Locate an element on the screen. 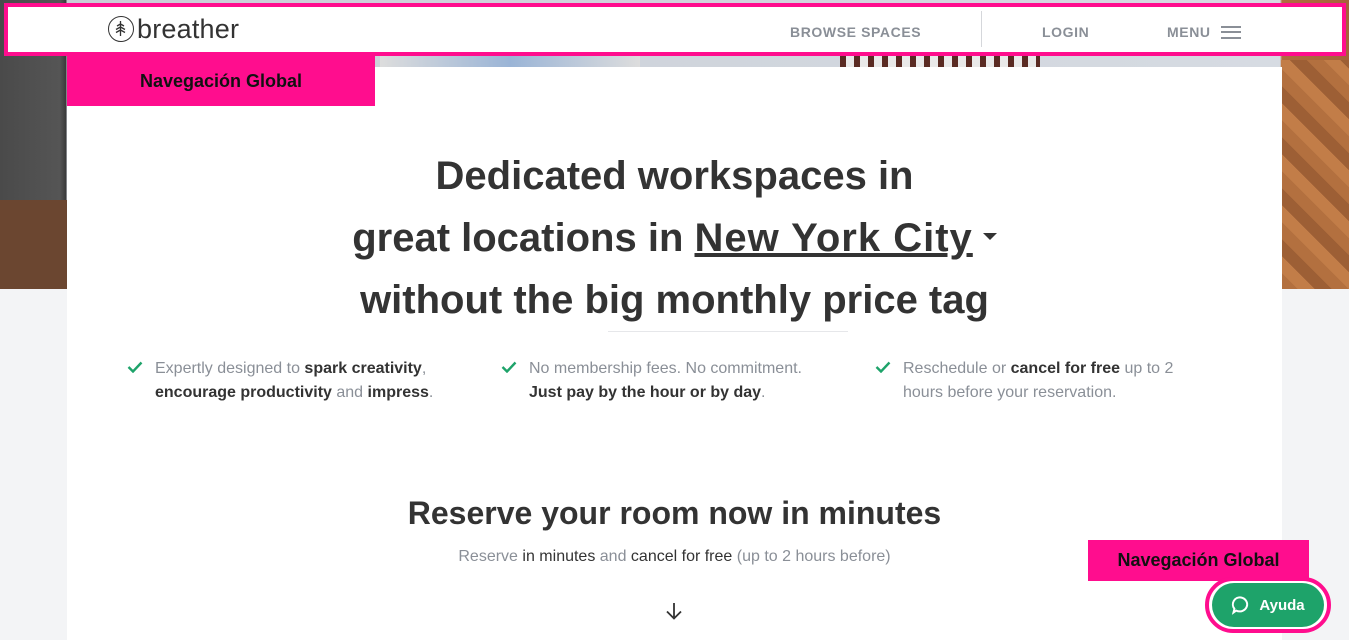 This screenshot has width=1349, height=640. nav-browse-spaces: BROWSE SPACES is located at coordinates (855, 32).